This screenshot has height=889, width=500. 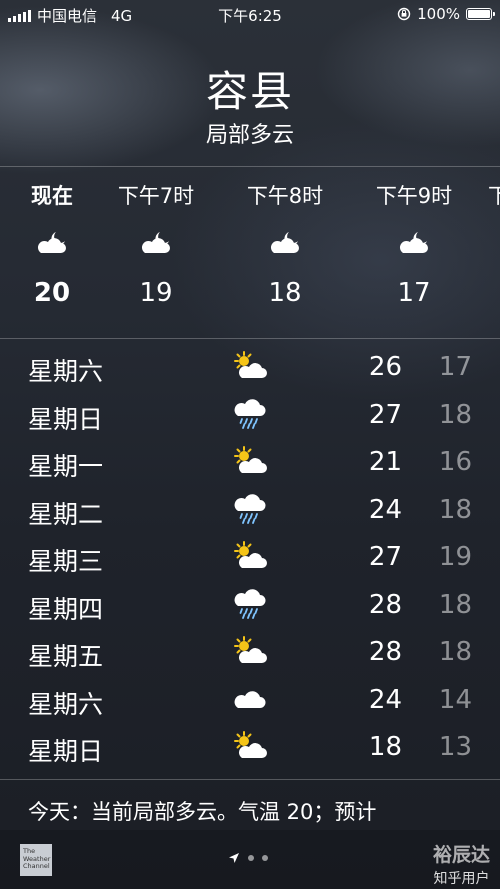 I want to click on hour-label: 现在, so click(x=52, y=196).